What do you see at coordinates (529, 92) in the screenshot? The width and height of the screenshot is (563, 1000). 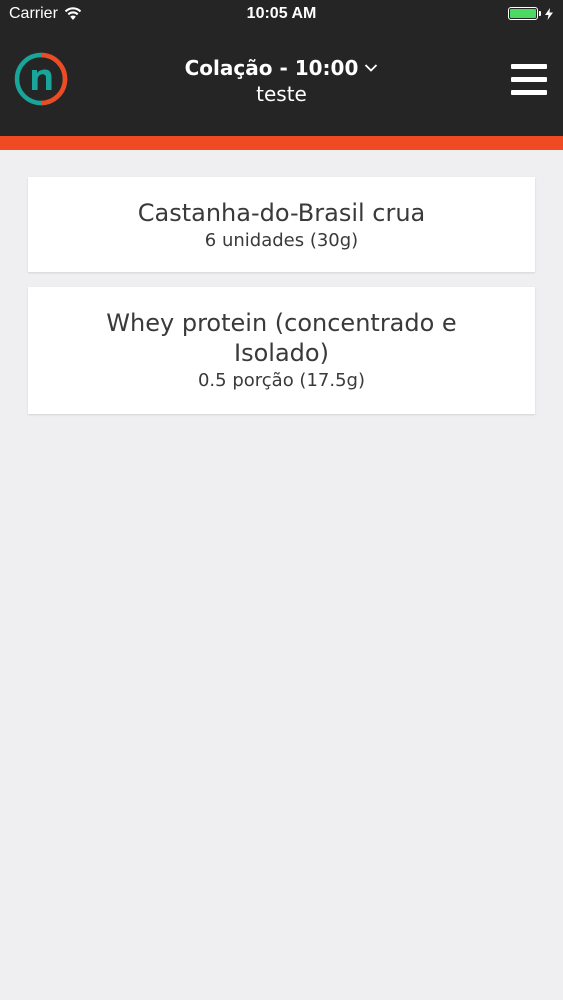 I see `hamburger-line-bottom` at bounding box center [529, 92].